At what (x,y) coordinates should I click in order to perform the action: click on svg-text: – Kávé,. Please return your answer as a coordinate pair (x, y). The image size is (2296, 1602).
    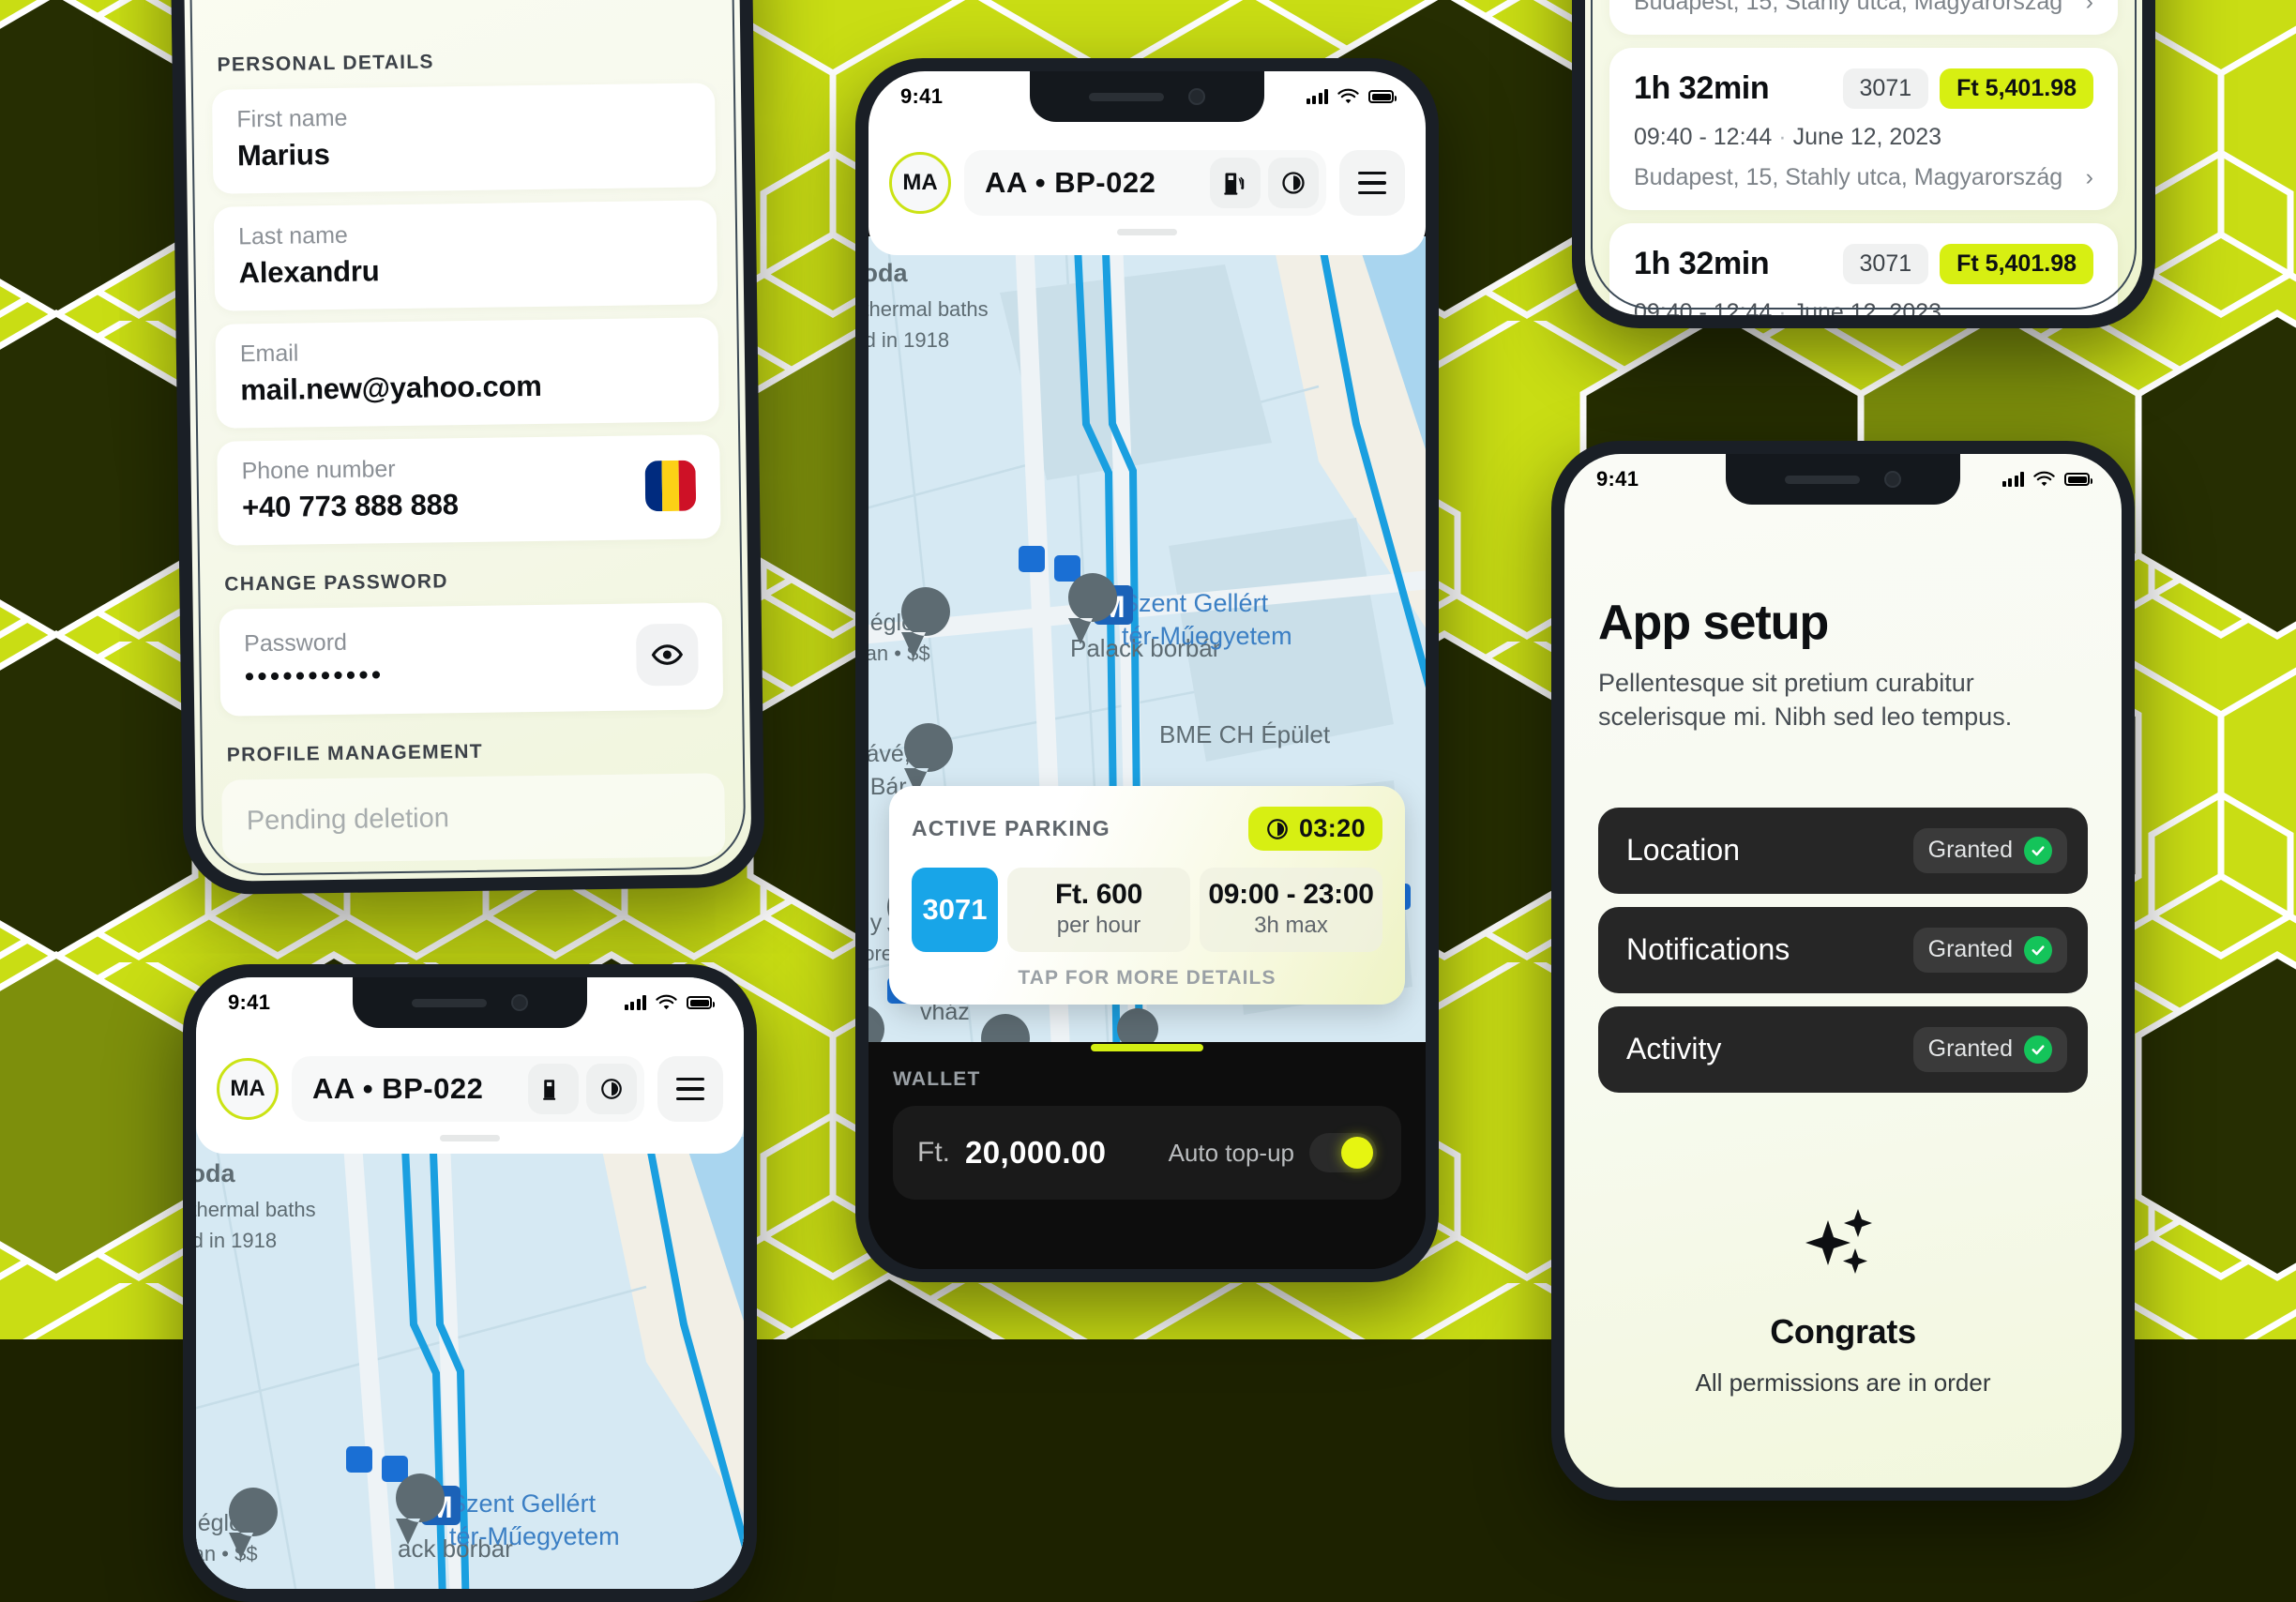
    Looking at the image, I should click on (890, 754).